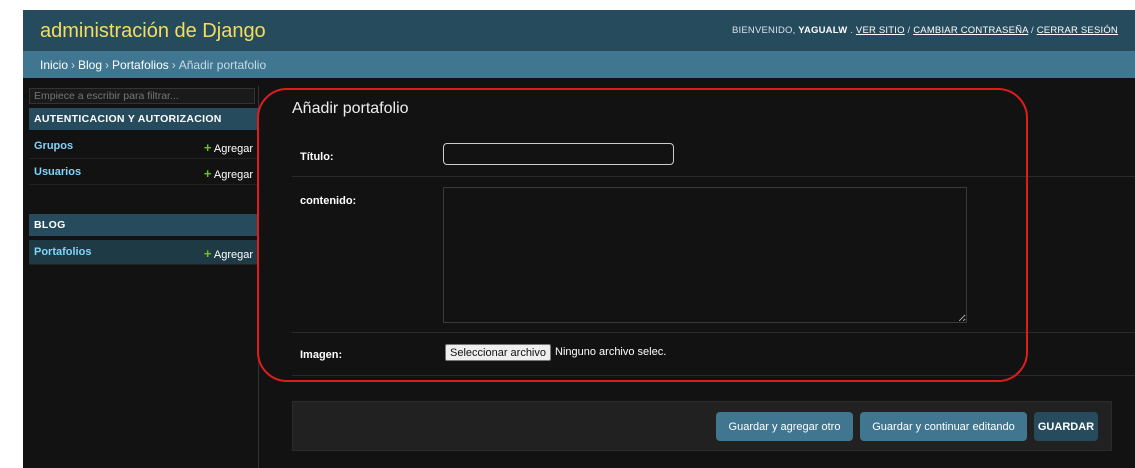 Image resolution: width=1135 pixels, height=468 pixels. Describe the element at coordinates (144, 252) in the screenshot. I see `sidebar-item-portafolios: Portafolios + Agregar` at that location.